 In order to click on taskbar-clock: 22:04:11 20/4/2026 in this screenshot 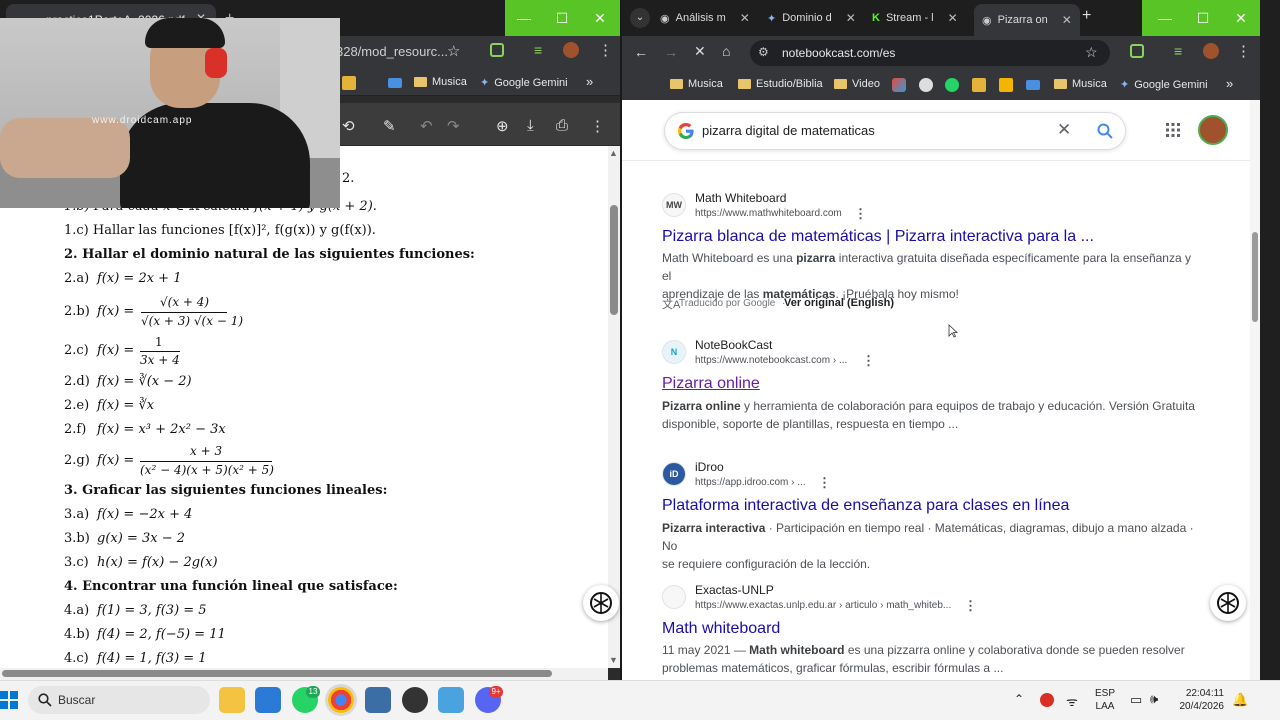, I will do `click(1200, 700)`.